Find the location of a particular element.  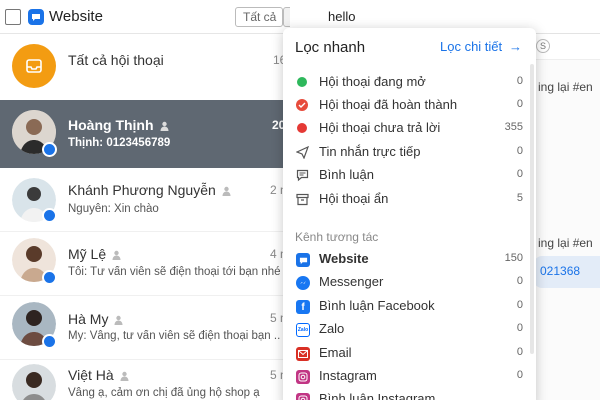

archive-icon is located at coordinates (302, 199).